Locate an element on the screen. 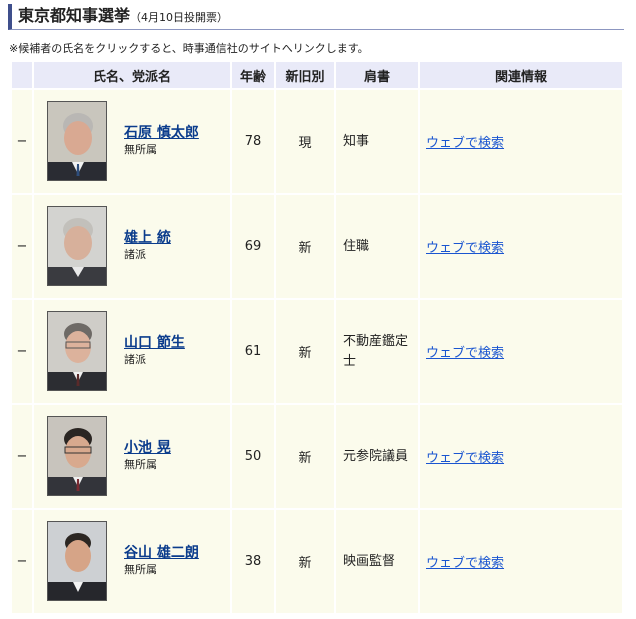 This screenshot has width=636, height=619. table-header-row: 氏名、党派名 年齢 新旧別 肩書 関連情報 is located at coordinates (317, 75).